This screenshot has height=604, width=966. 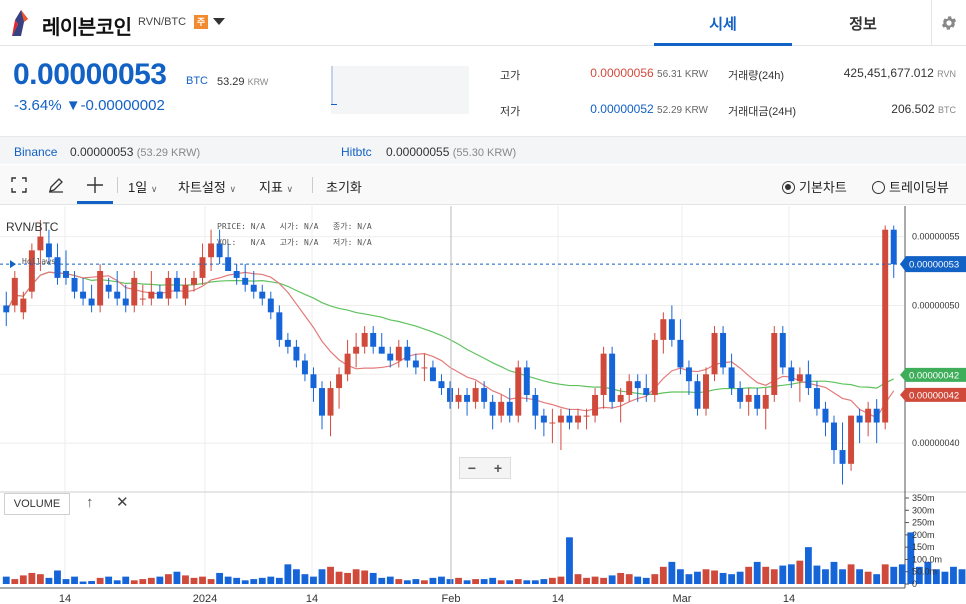 What do you see at coordinates (138, 187) in the screenshot?
I see `interval-label: 1일` at bounding box center [138, 187].